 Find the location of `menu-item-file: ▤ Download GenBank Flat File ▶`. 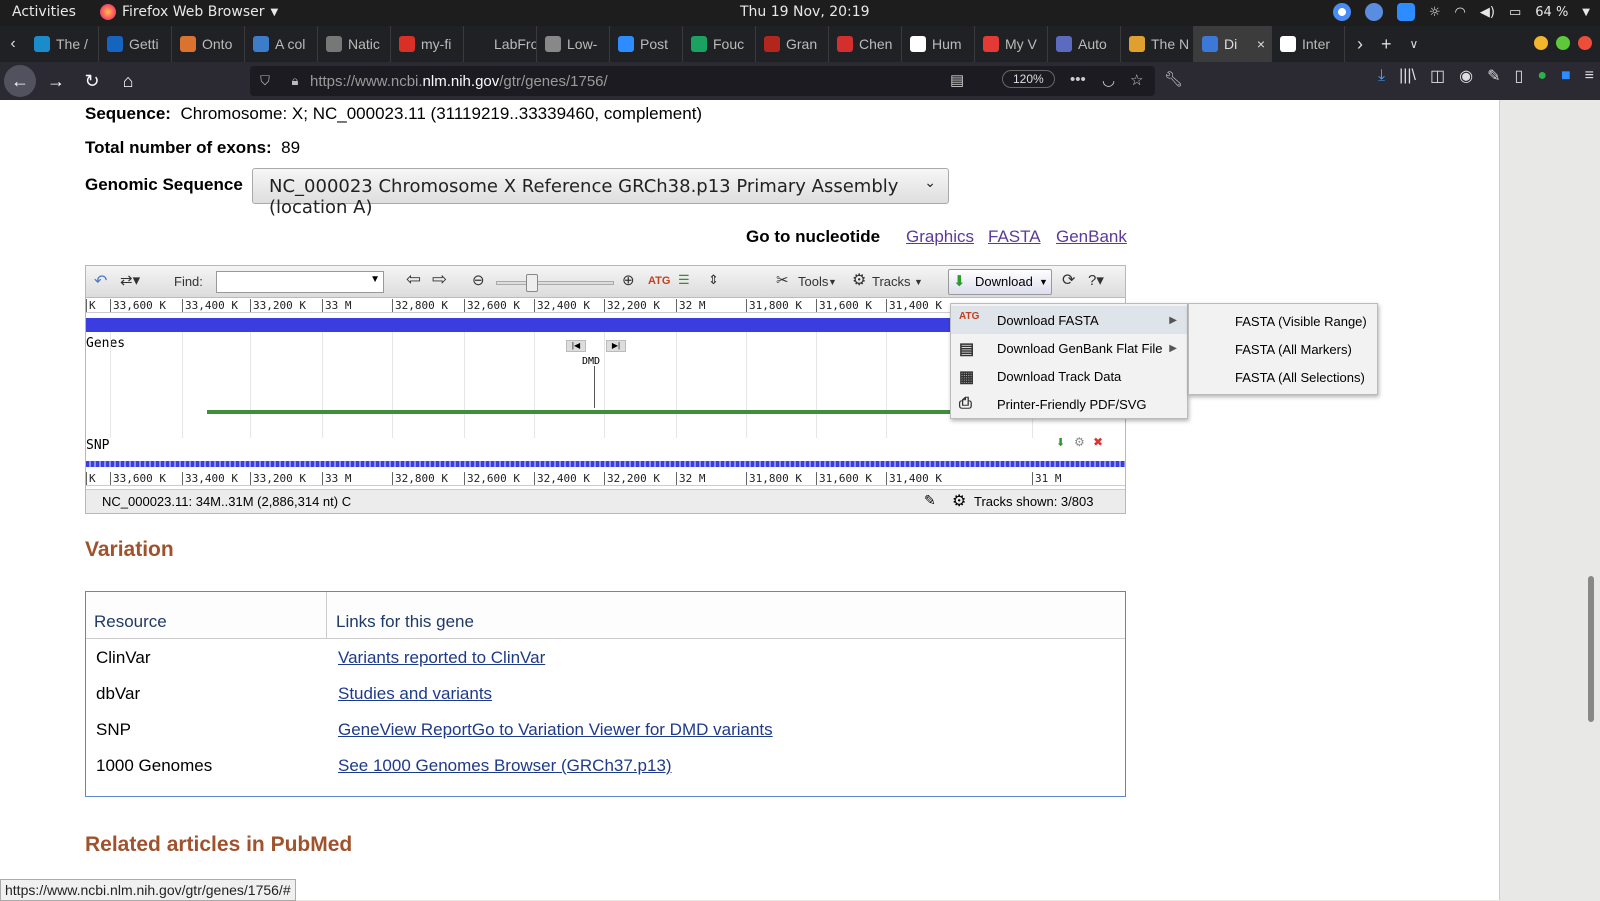

menu-item-file: ▤ Download GenBank Flat File ▶ is located at coordinates (1069, 348).